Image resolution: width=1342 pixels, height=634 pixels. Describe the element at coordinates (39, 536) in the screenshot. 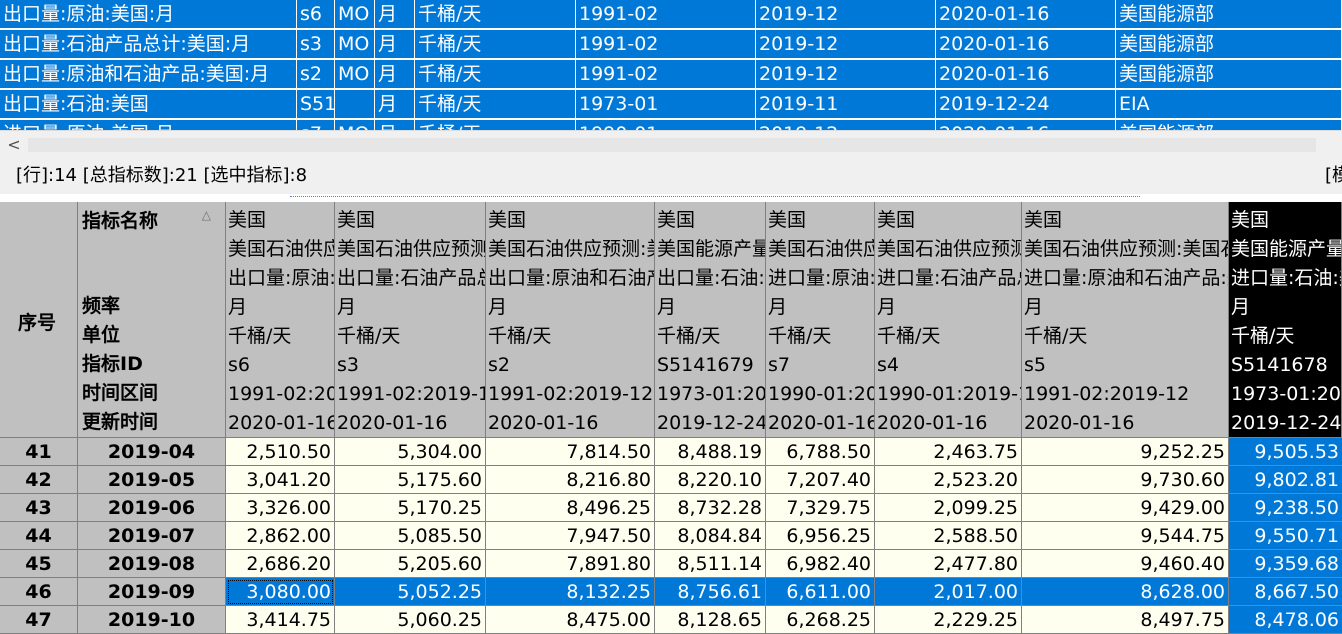

I see `row-seq: 44` at that location.